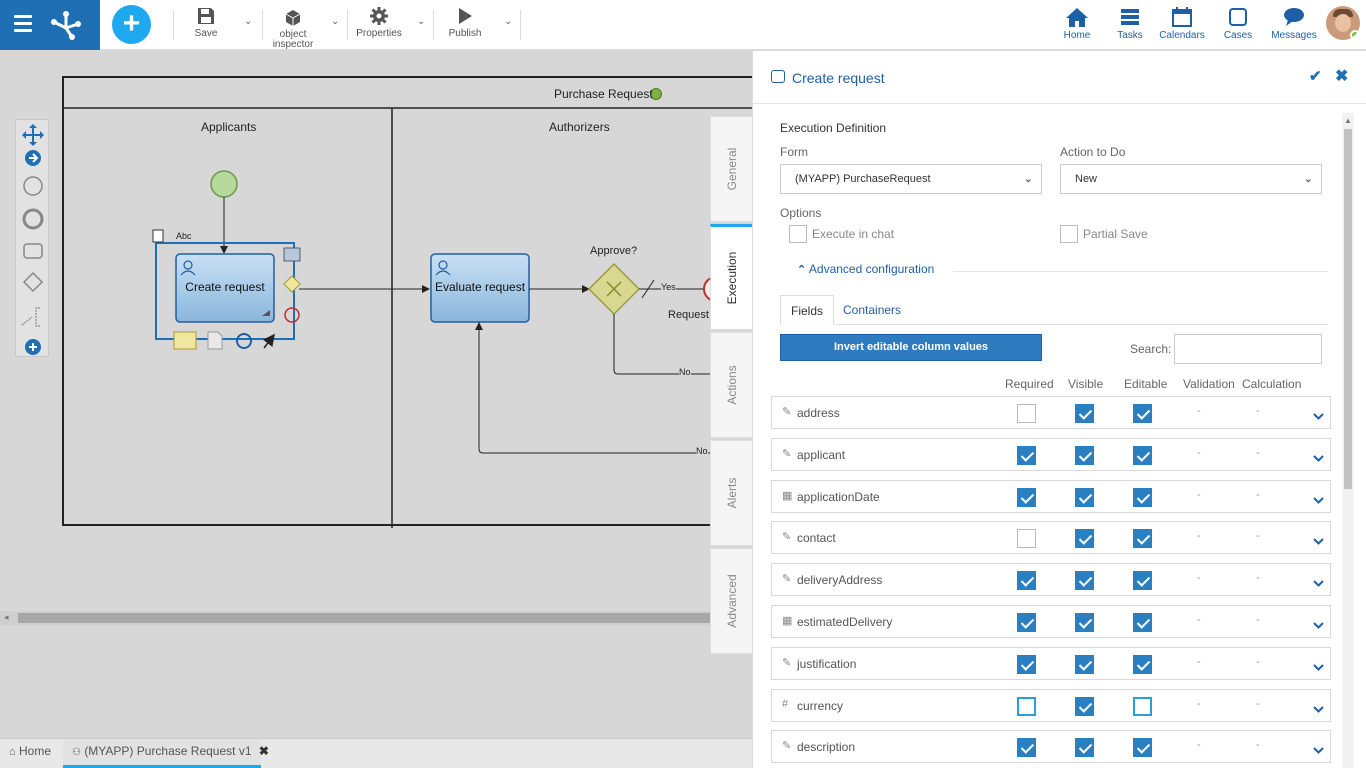 The image size is (1366, 768). What do you see at coordinates (1051, 496) in the screenshot?
I see `table-row: ▦ applicationDate - -` at bounding box center [1051, 496].